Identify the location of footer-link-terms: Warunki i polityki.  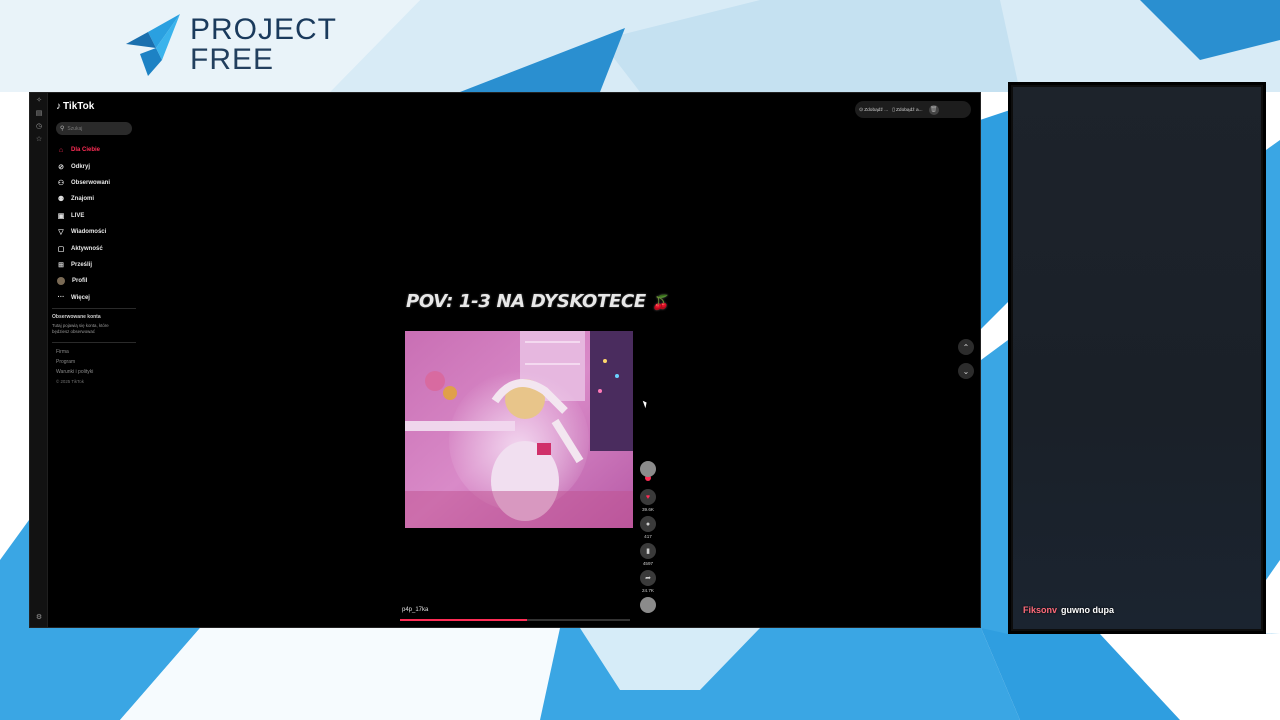
(74, 374).